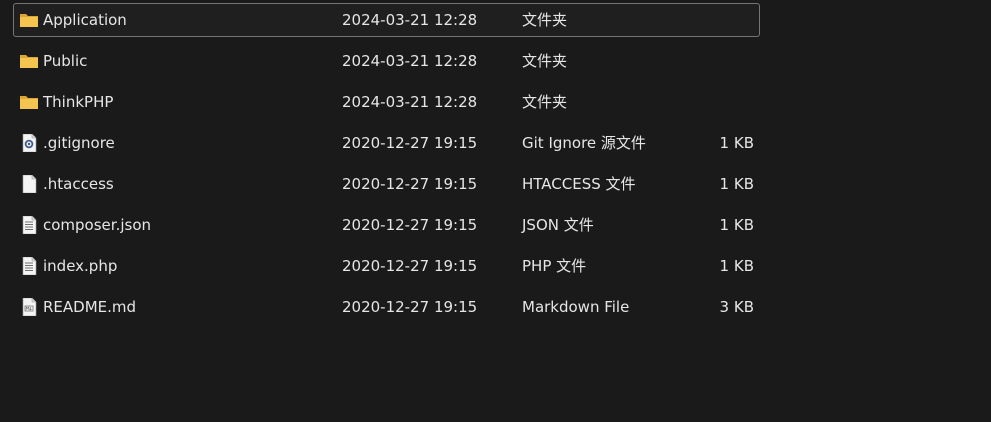  What do you see at coordinates (78, 184) in the screenshot?
I see `file-name: .htaccess` at bounding box center [78, 184].